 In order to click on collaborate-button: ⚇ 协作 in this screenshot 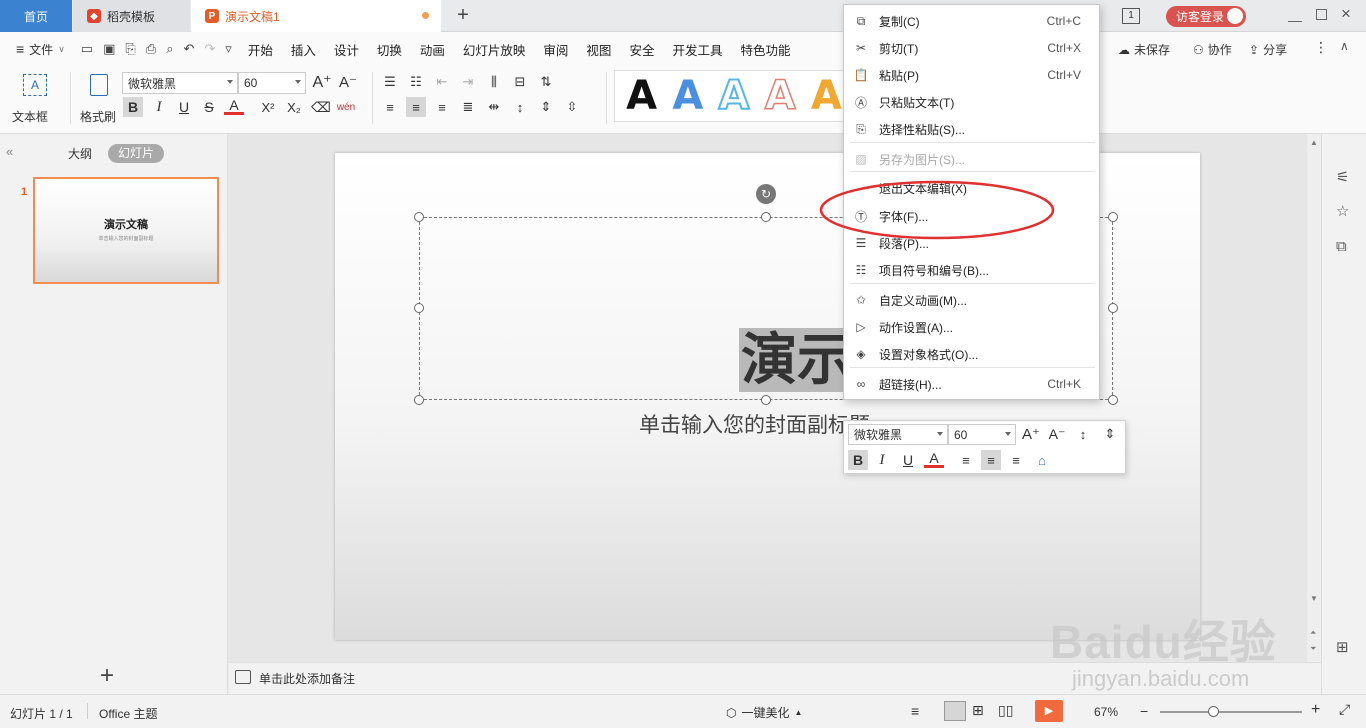, I will do `click(1212, 49)`.